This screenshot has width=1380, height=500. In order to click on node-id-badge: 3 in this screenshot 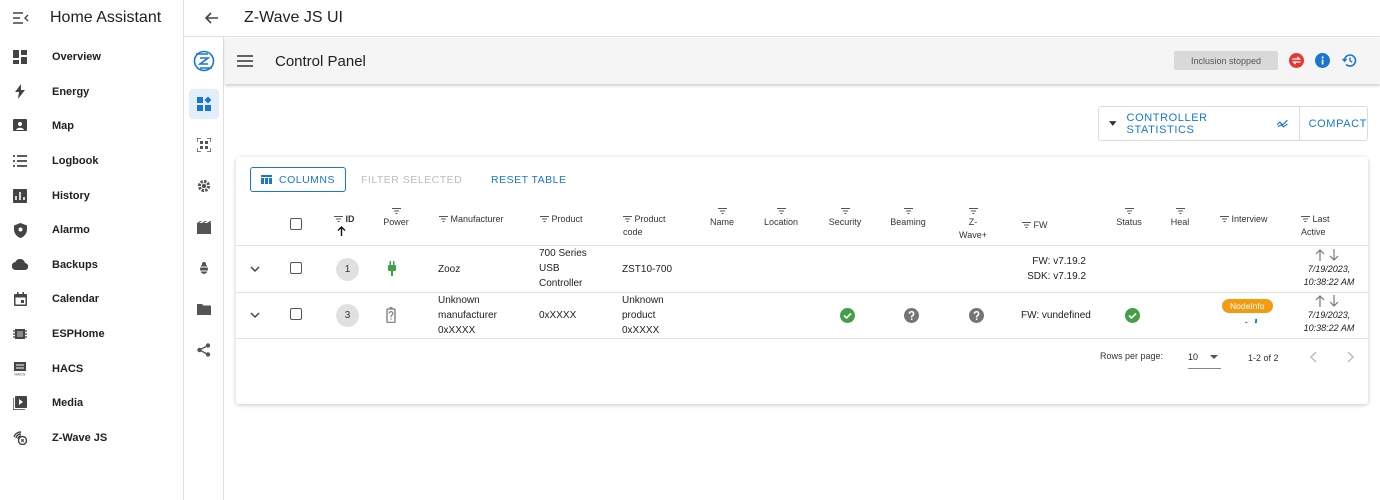, I will do `click(347, 315)`.